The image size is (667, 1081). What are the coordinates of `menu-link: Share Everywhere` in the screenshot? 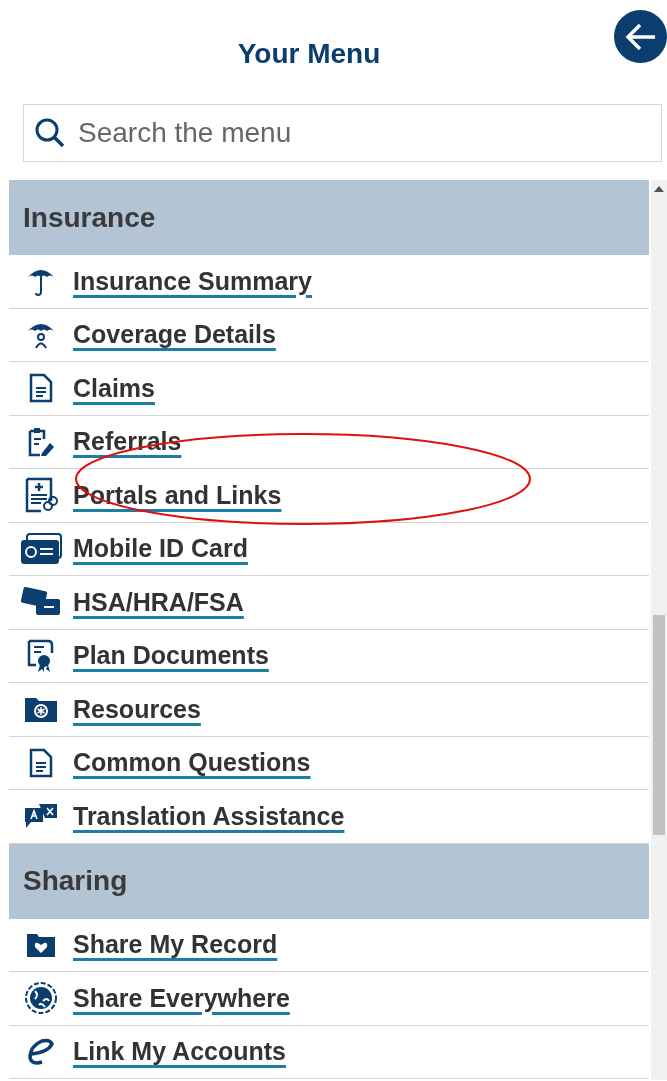 It's located at (181, 998).